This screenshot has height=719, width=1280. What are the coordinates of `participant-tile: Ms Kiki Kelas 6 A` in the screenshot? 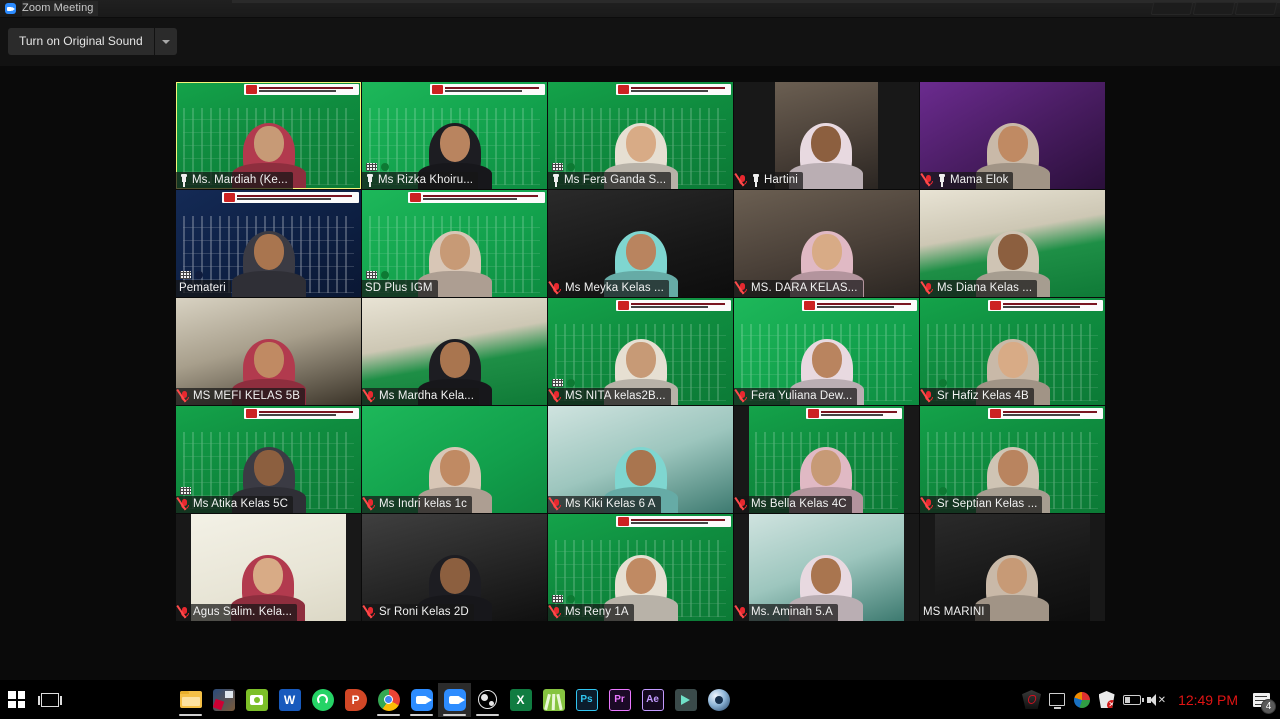 It's located at (640, 459).